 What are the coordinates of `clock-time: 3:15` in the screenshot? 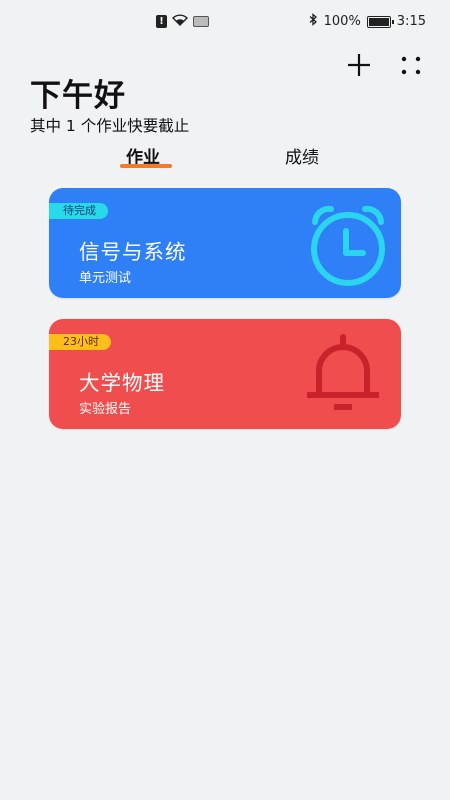 It's located at (411, 21).